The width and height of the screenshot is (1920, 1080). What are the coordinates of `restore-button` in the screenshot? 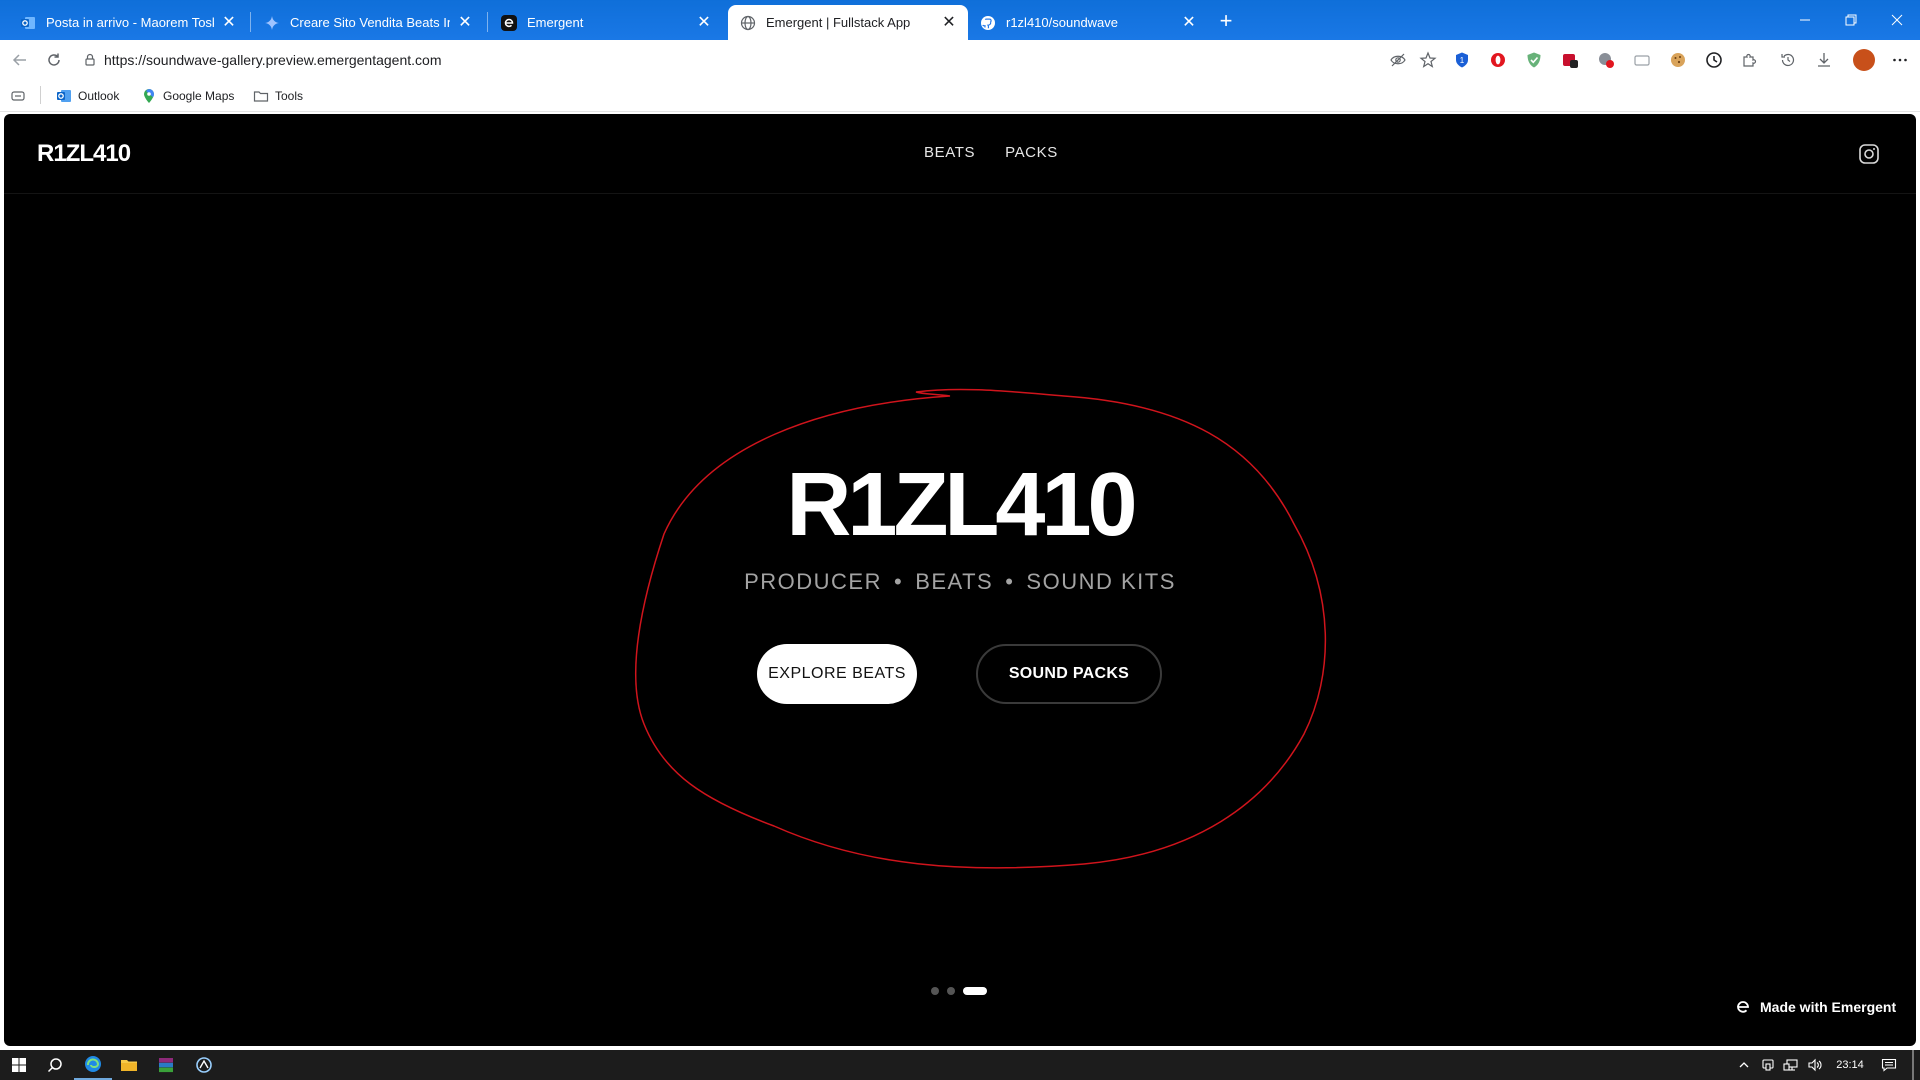 It's located at (1851, 20).